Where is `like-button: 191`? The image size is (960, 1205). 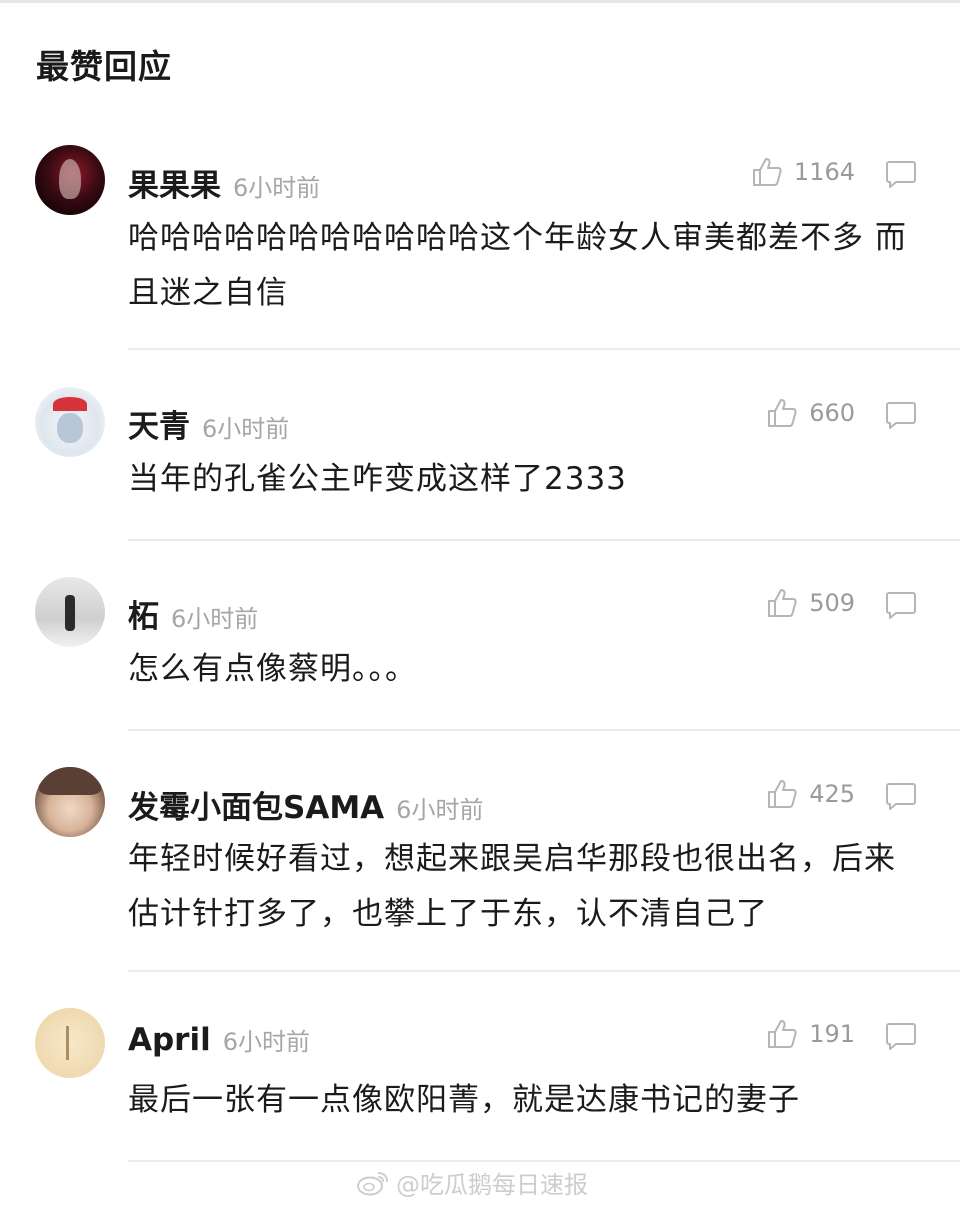 like-button: 191 is located at coordinates (810, 1034).